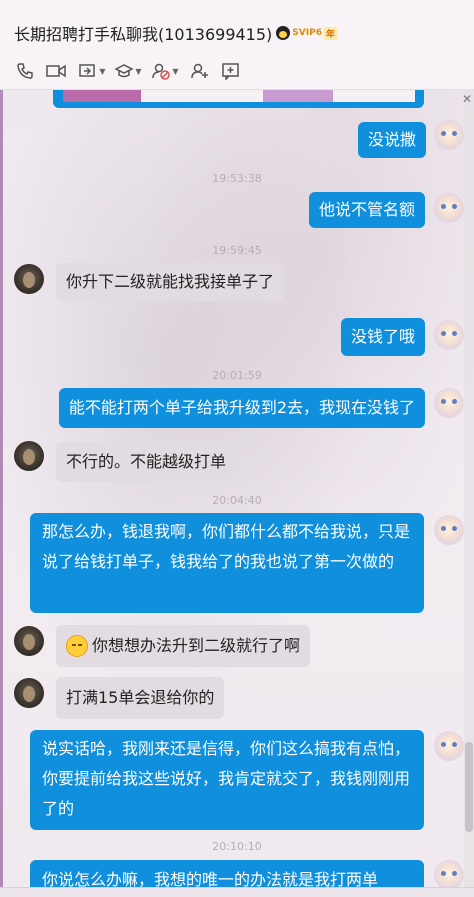  I want to click on message-bubble-outgoing: 你说怎么办嘛，我想的唯一的办法就是我打两单, so click(227, 873).